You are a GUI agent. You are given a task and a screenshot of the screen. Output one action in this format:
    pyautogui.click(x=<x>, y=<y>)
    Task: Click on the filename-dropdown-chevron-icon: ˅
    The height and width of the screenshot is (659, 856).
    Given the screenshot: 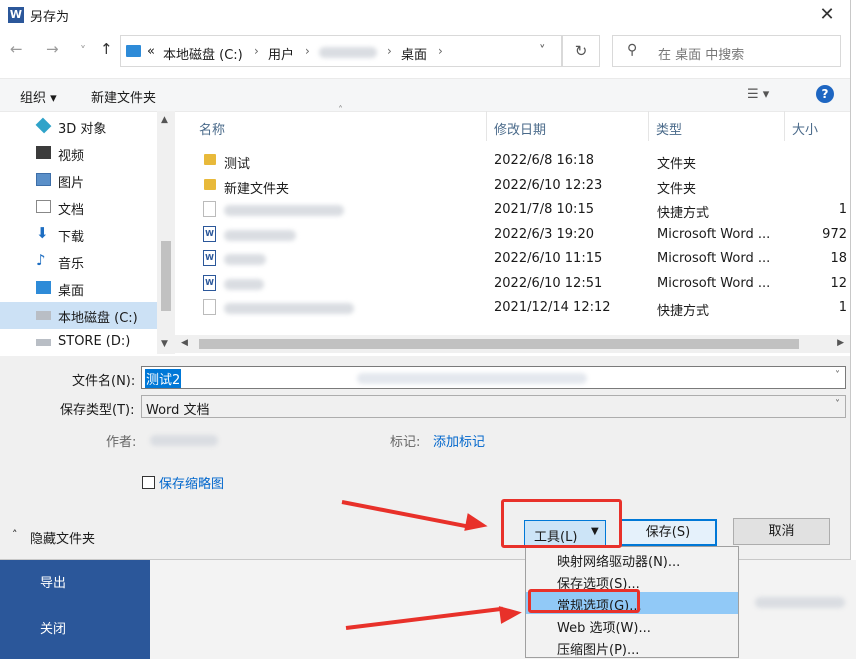 What is the action you would take?
    pyautogui.click(x=837, y=375)
    